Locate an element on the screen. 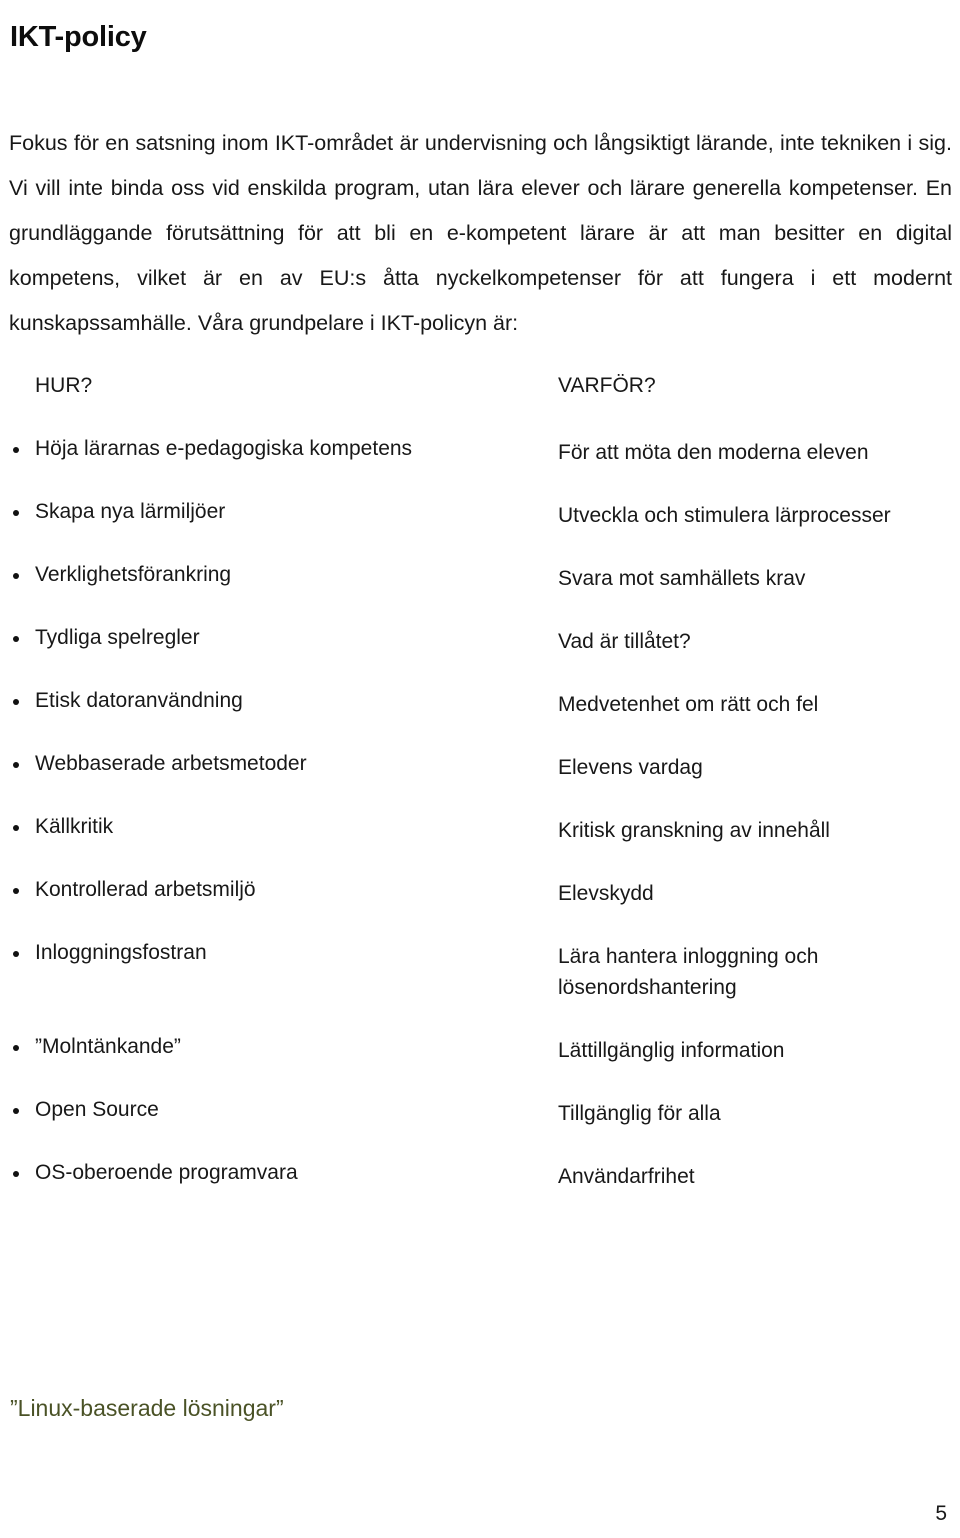 The image size is (960, 1538). how-cell: Källkritik is located at coordinates (74, 826).